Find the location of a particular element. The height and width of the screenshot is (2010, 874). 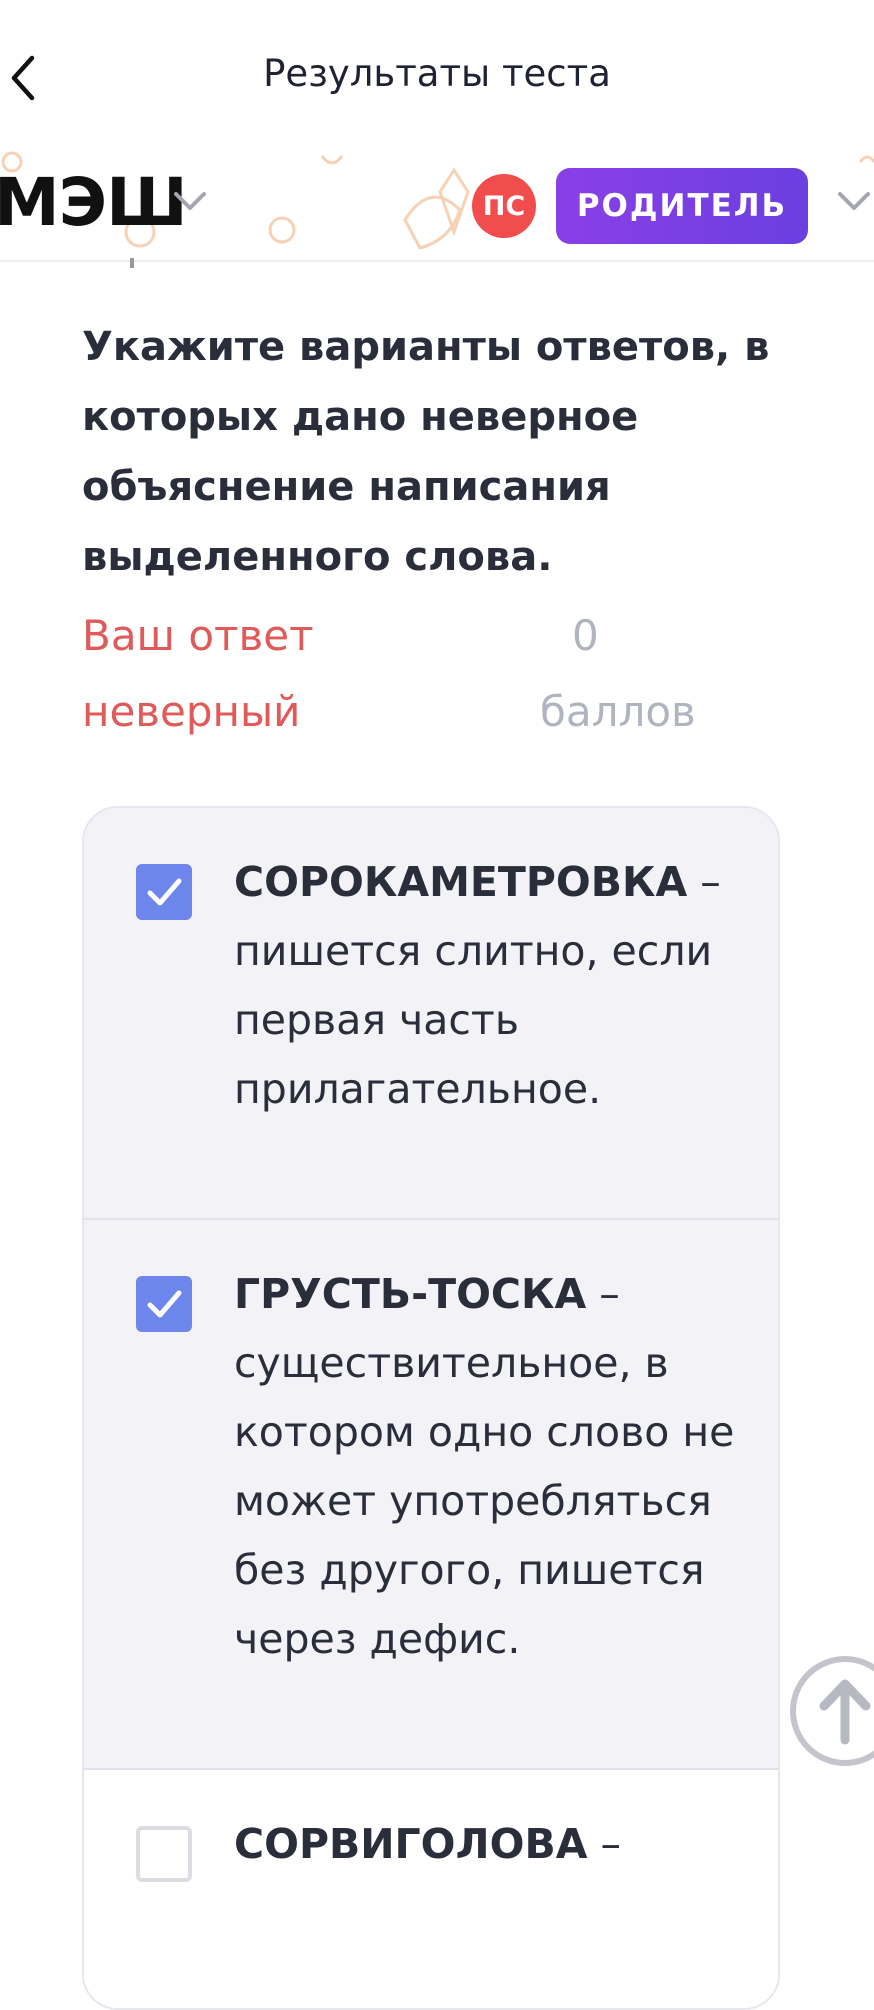

score-value: 0 is located at coordinates (585, 635).